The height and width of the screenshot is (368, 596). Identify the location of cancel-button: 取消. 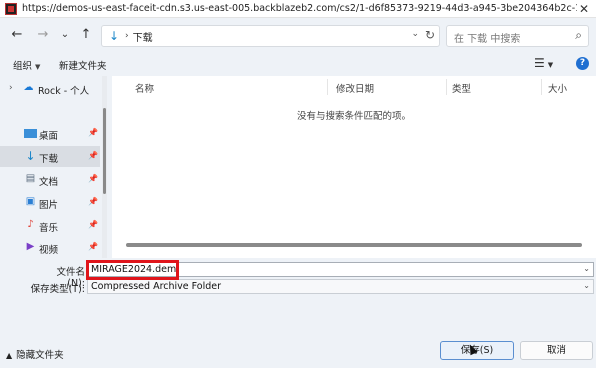
(556, 350).